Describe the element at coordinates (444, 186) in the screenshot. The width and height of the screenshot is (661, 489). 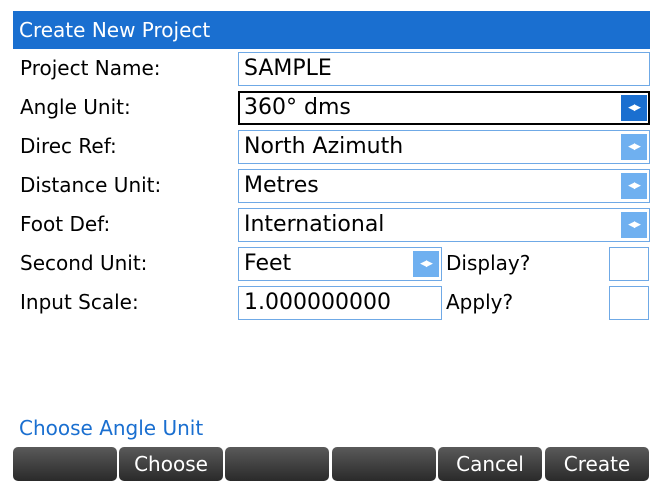
I see `distance-unit-select: Metres ◀▶` at that location.